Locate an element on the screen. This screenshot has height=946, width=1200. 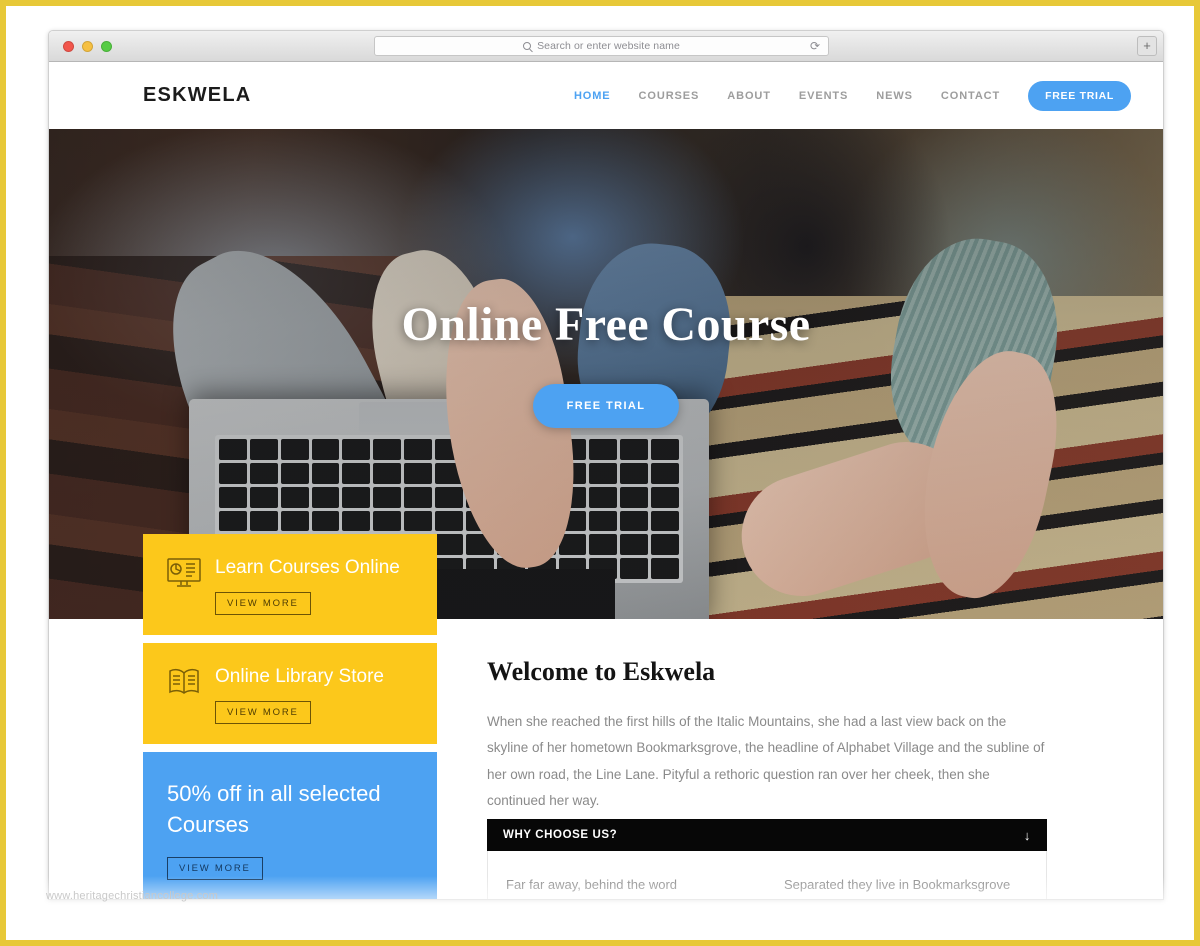
minimize-window-button is located at coordinates (87, 46).